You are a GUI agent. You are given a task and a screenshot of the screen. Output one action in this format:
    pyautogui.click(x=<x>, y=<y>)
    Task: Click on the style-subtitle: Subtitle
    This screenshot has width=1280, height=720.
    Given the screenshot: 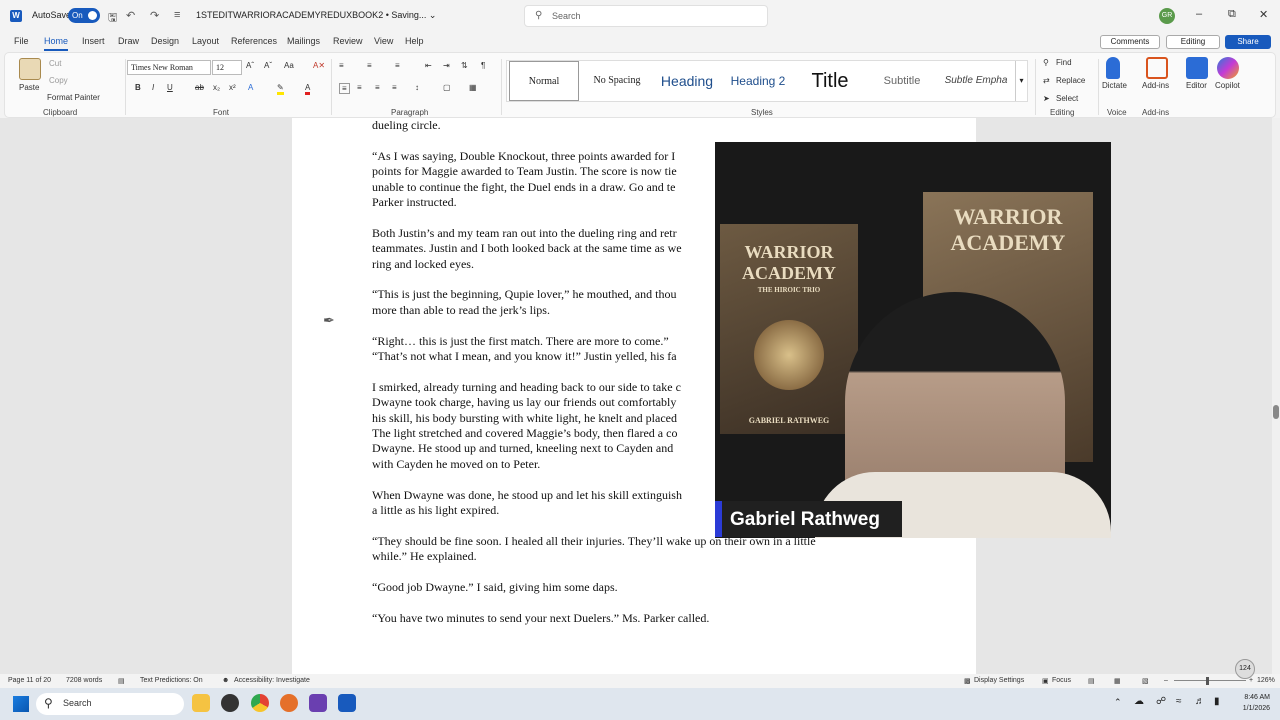 What is the action you would take?
    pyautogui.click(x=902, y=81)
    